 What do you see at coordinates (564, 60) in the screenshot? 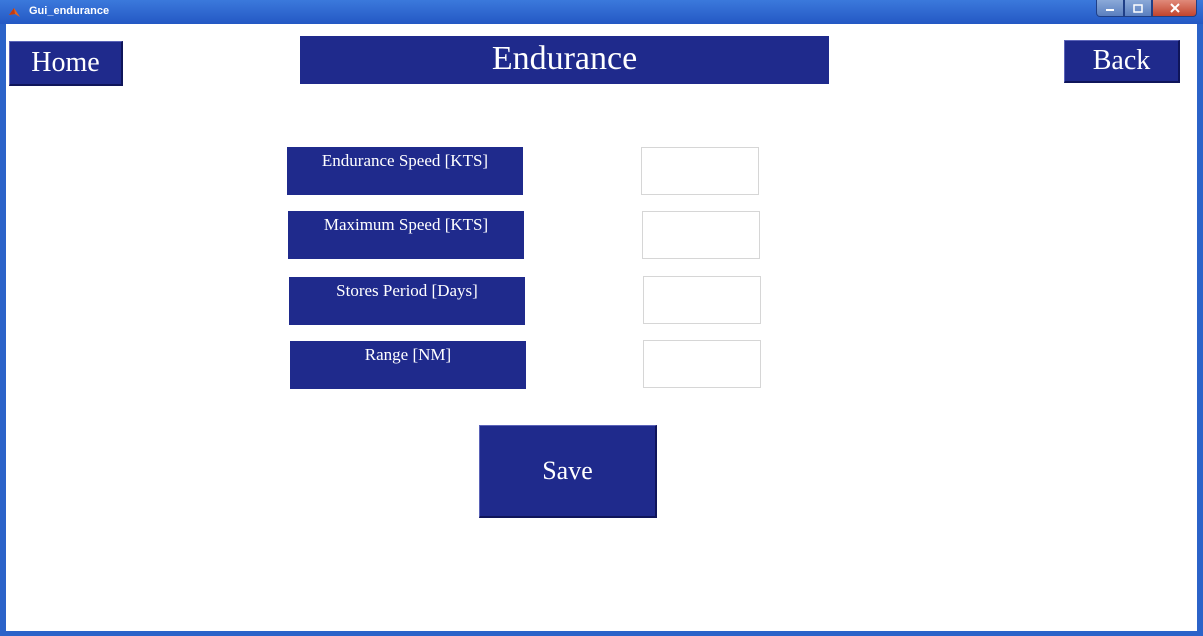
I see `page-title: Endurance` at bounding box center [564, 60].